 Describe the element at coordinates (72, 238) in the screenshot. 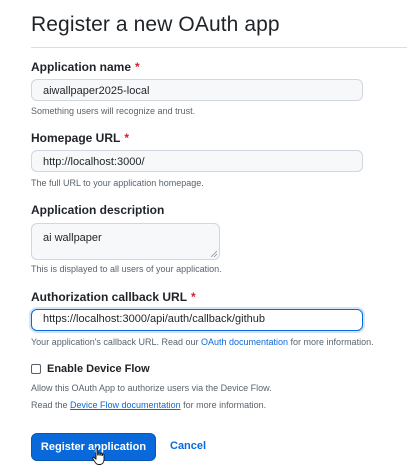

I see `app-description-value: ai wallpaper` at that location.